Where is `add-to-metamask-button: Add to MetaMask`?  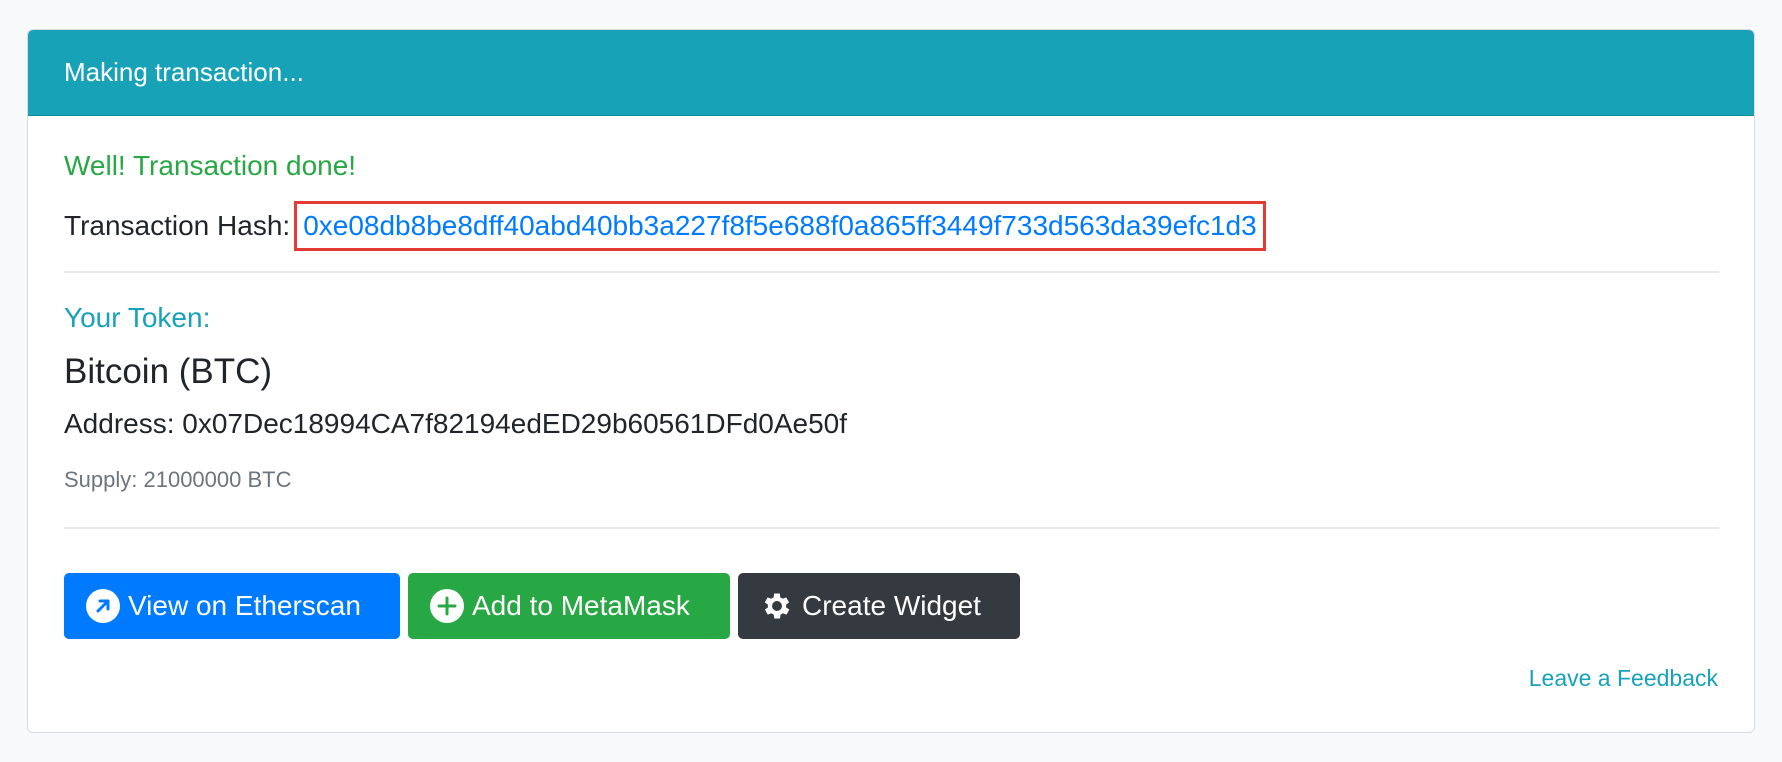
add-to-metamask-button: Add to MetaMask is located at coordinates (569, 606).